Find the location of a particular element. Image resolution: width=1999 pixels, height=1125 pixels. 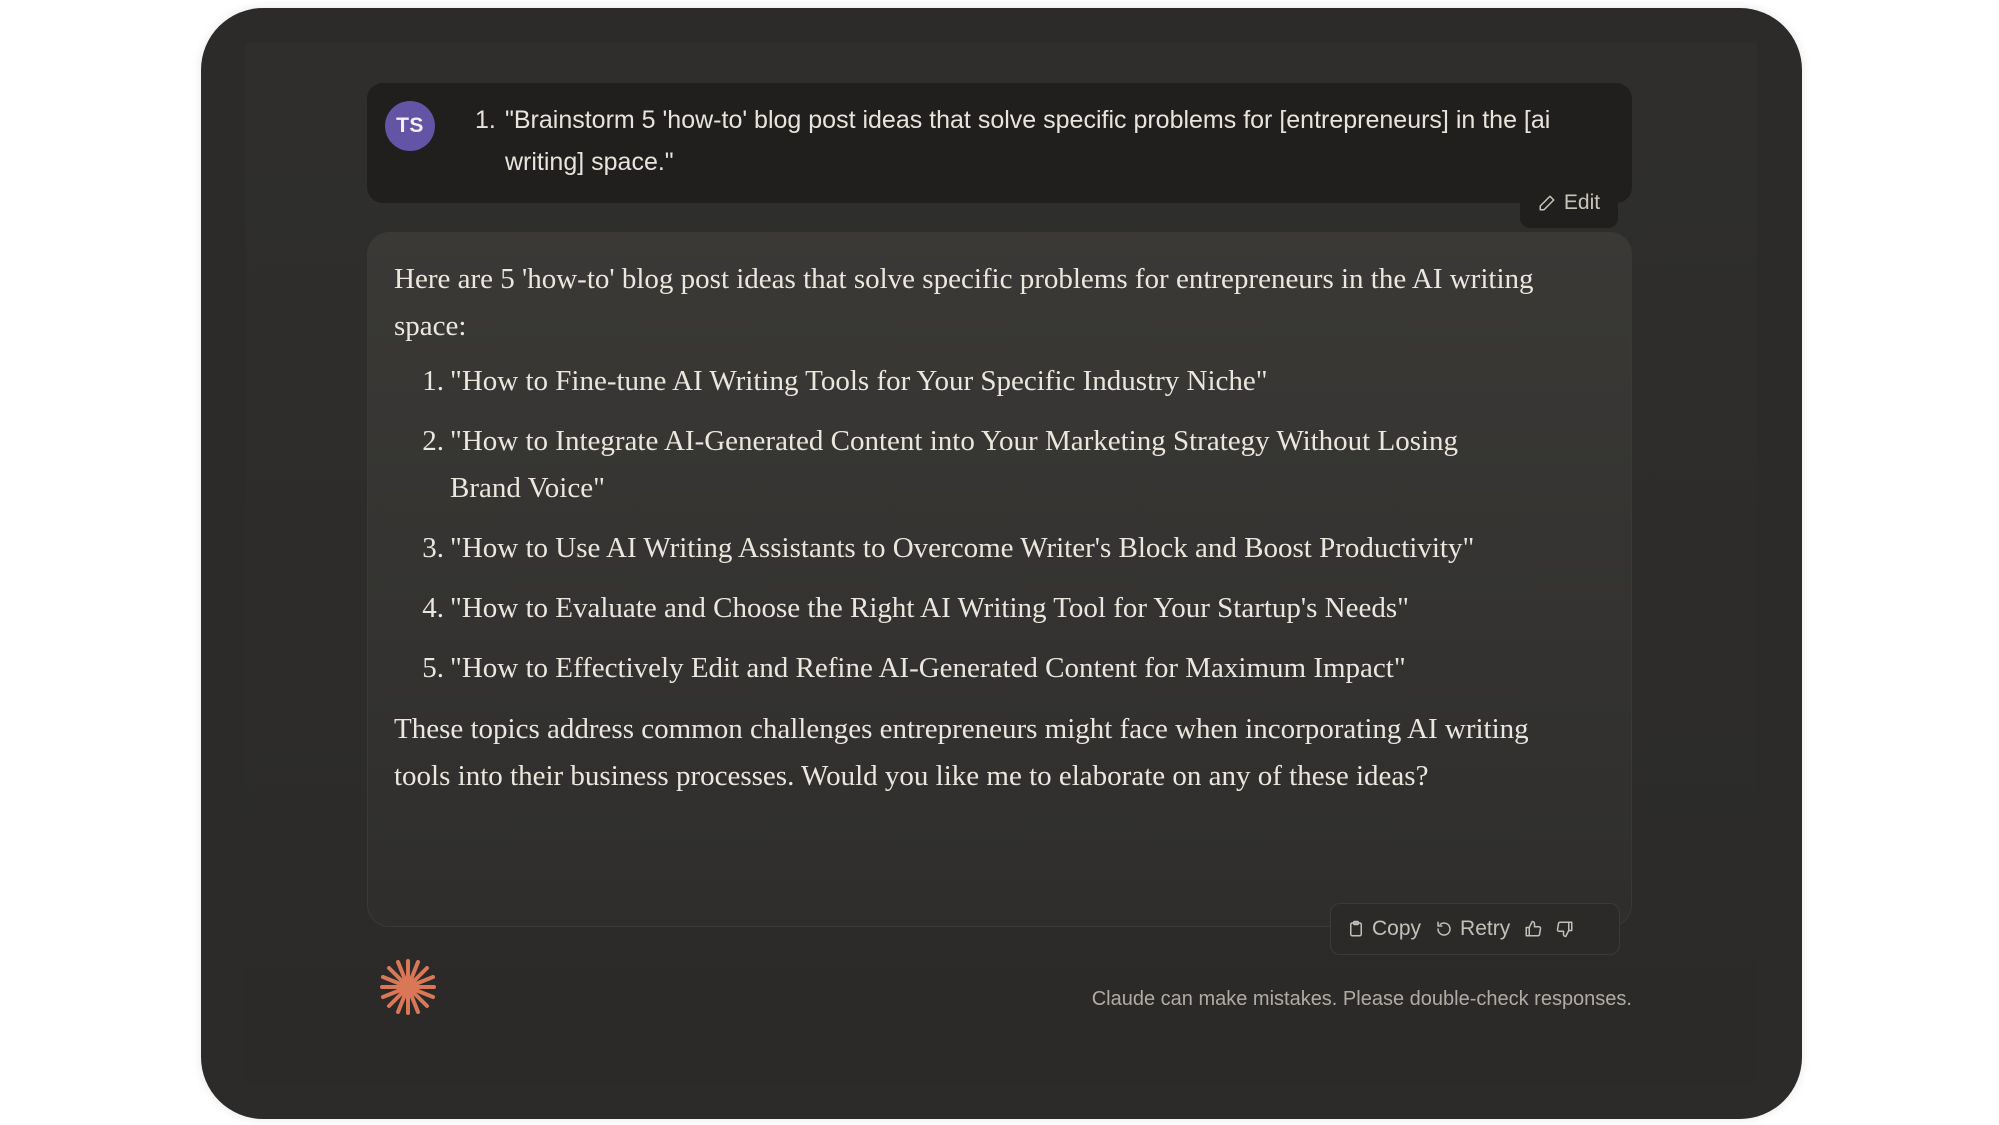

list-item-number: 1. is located at coordinates (433, 381).